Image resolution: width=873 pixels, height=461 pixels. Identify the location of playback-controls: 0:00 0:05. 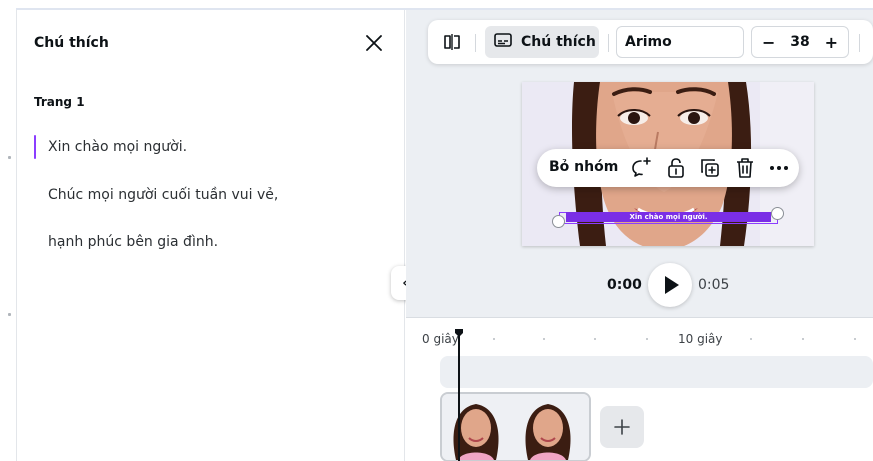
(639, 285).